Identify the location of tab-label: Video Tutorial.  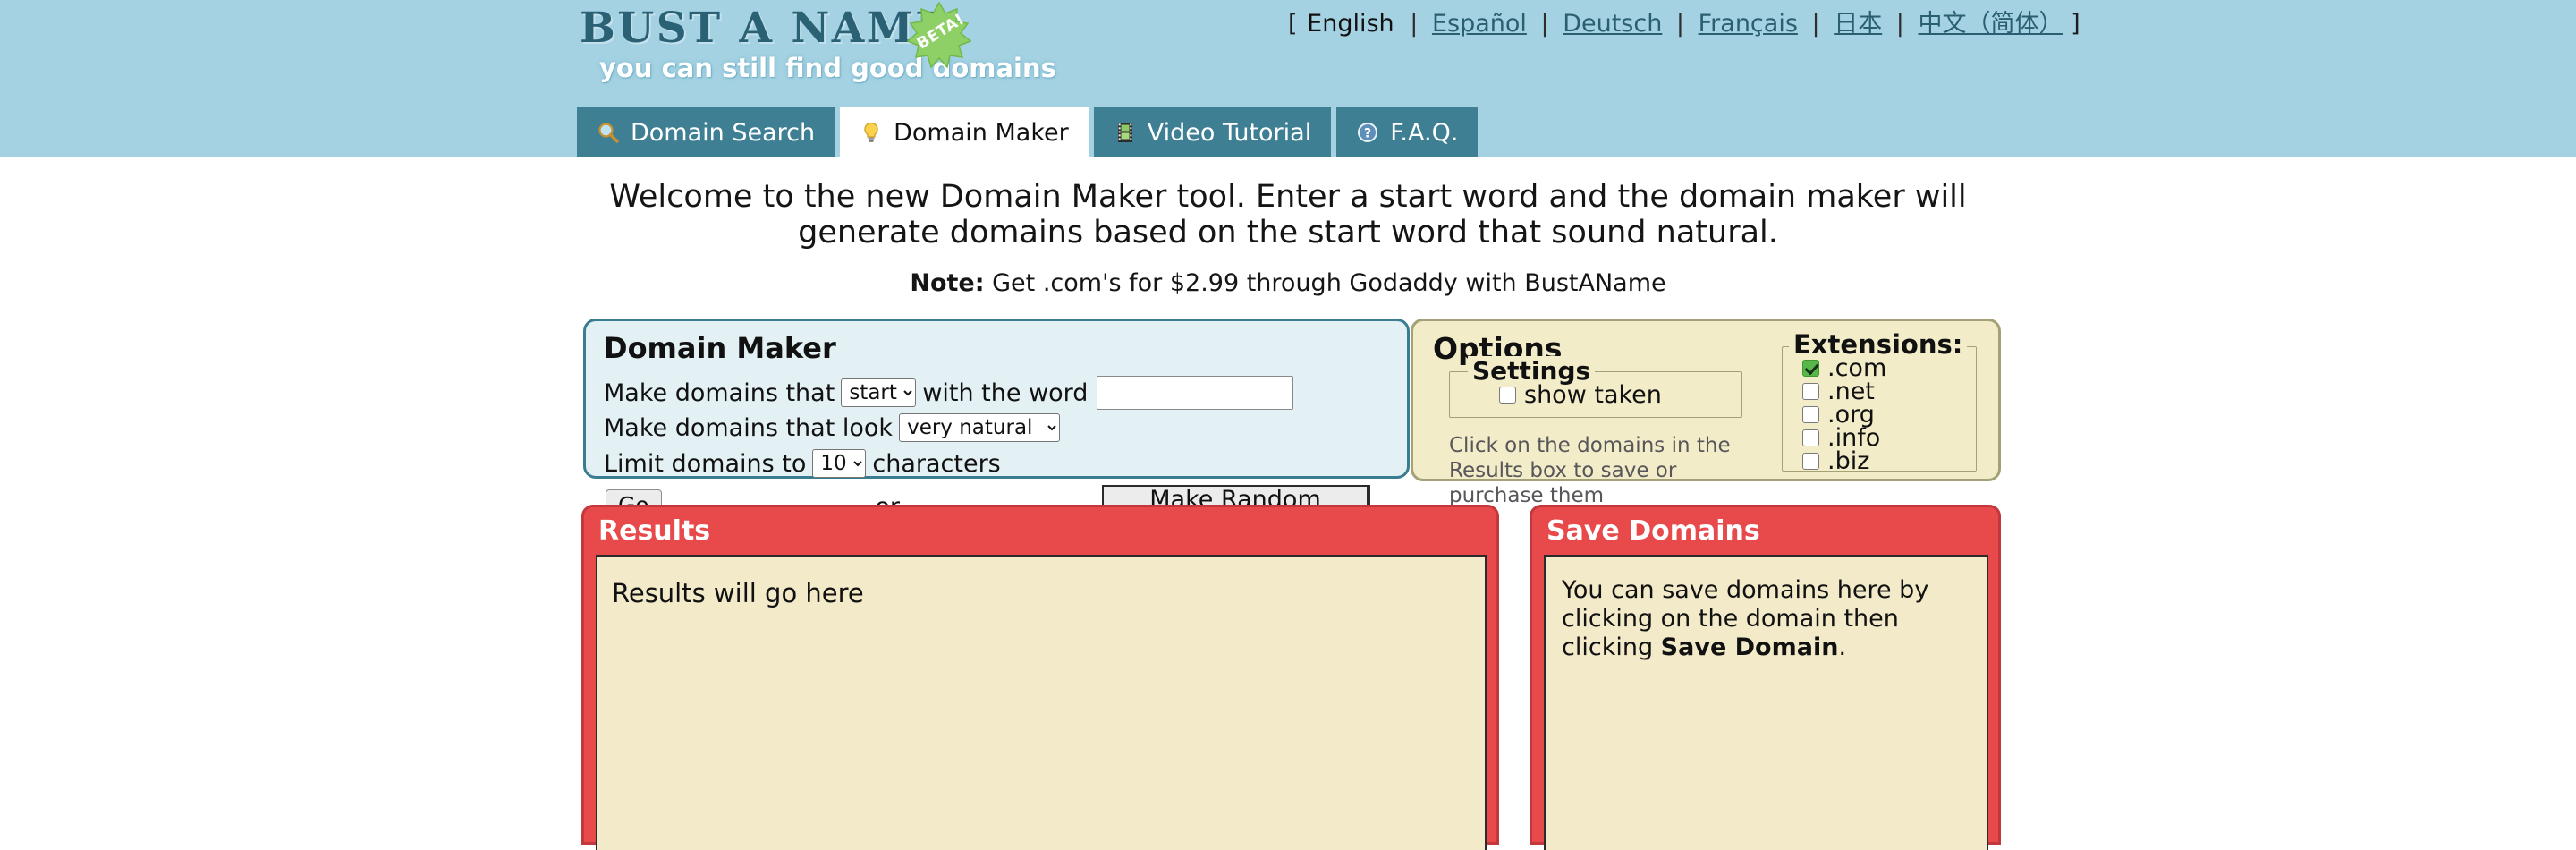
(1229, 132).